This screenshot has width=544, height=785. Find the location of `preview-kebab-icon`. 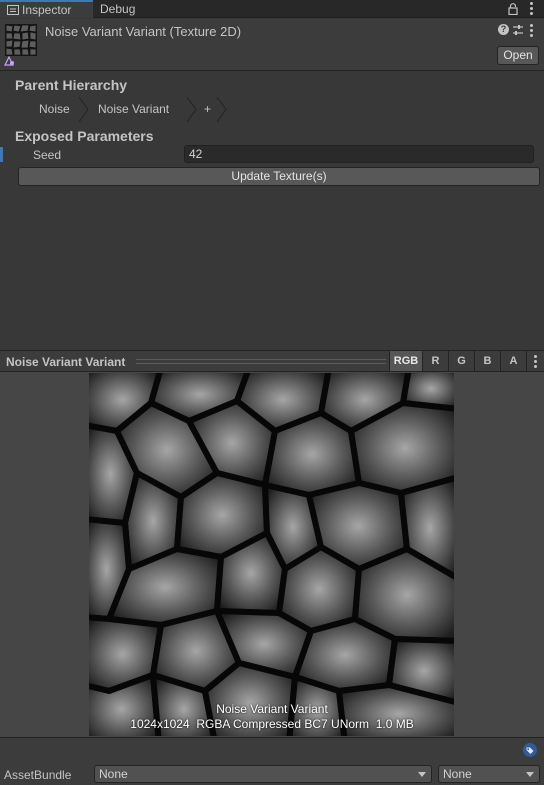

preview-kebab-icon is located at coordinates (535, 362).